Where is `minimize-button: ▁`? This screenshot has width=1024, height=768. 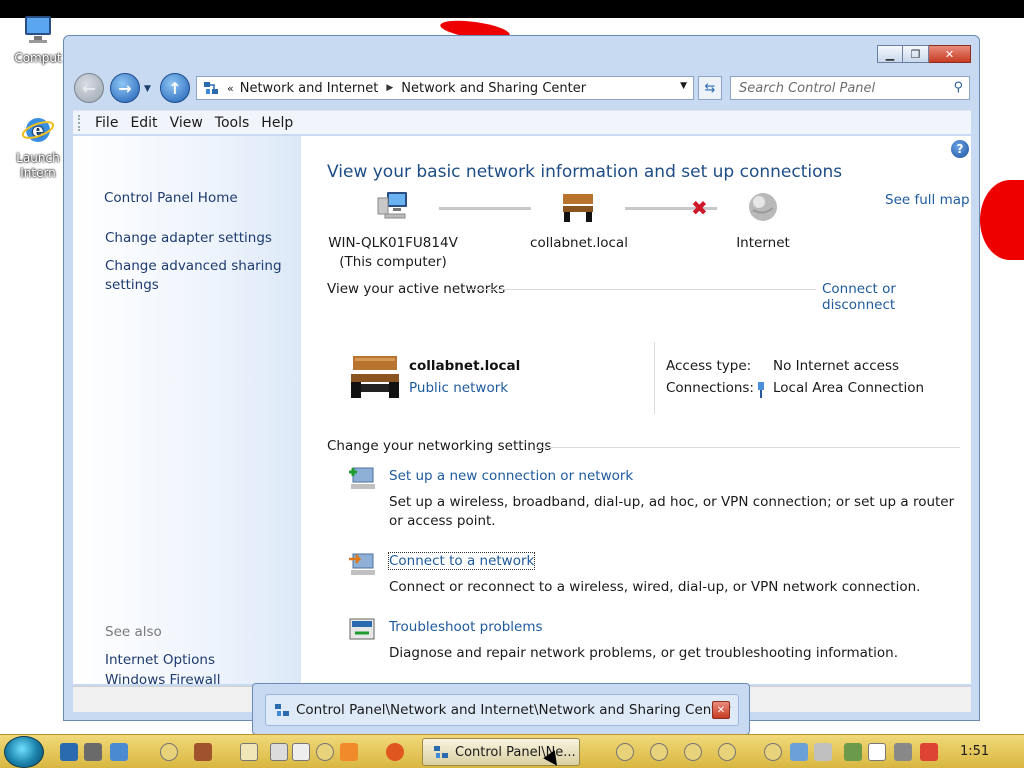 minimize-button: ▁ is located at coordinates (890, 54).